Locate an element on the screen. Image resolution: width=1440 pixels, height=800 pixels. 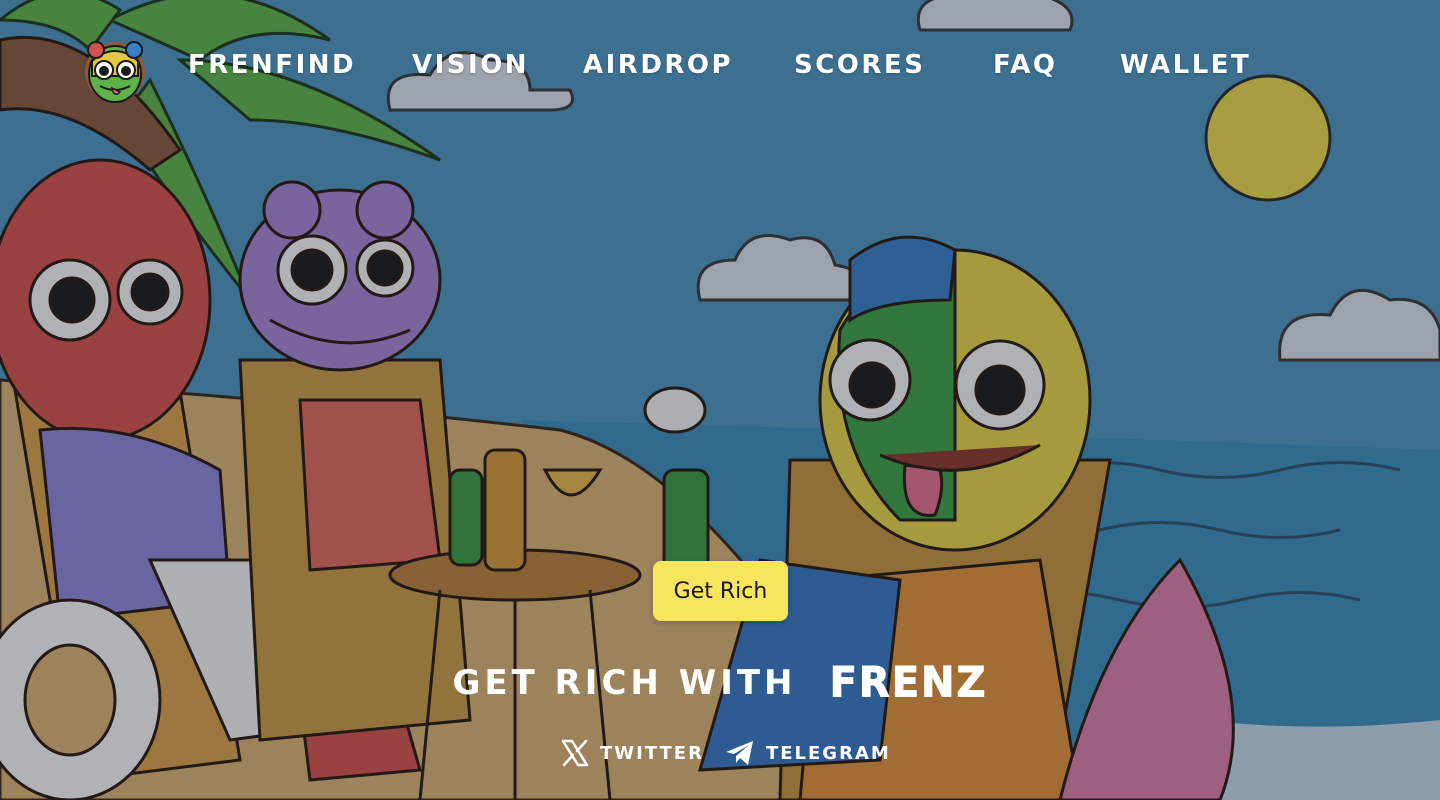
nav-item-scores: SCORES is located at coordinates (859, 65).